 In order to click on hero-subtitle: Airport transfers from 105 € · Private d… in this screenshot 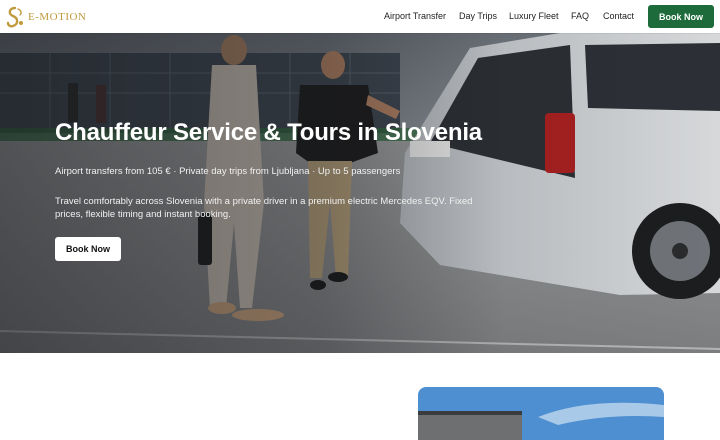, I will do `click(228, 171)`.